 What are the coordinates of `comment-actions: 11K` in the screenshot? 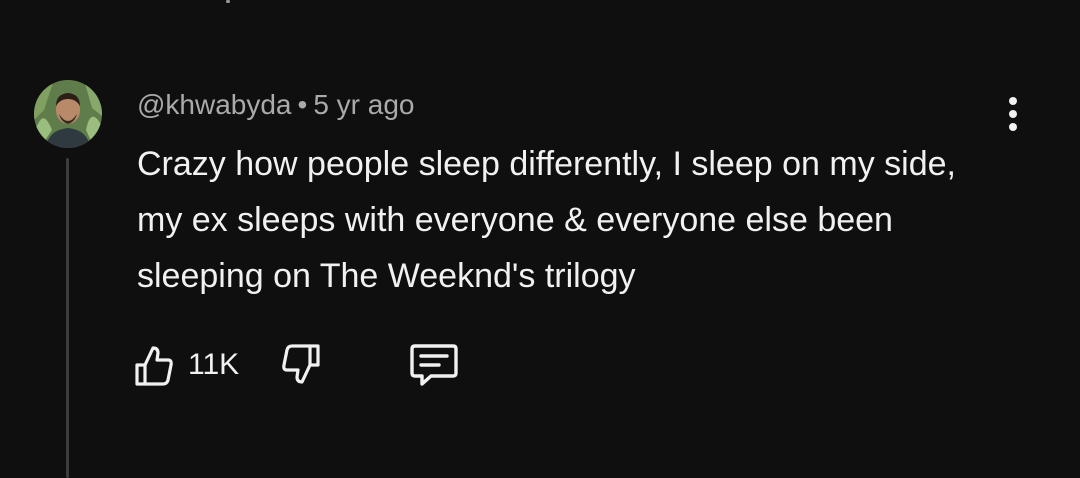 It's located at (296, 365).